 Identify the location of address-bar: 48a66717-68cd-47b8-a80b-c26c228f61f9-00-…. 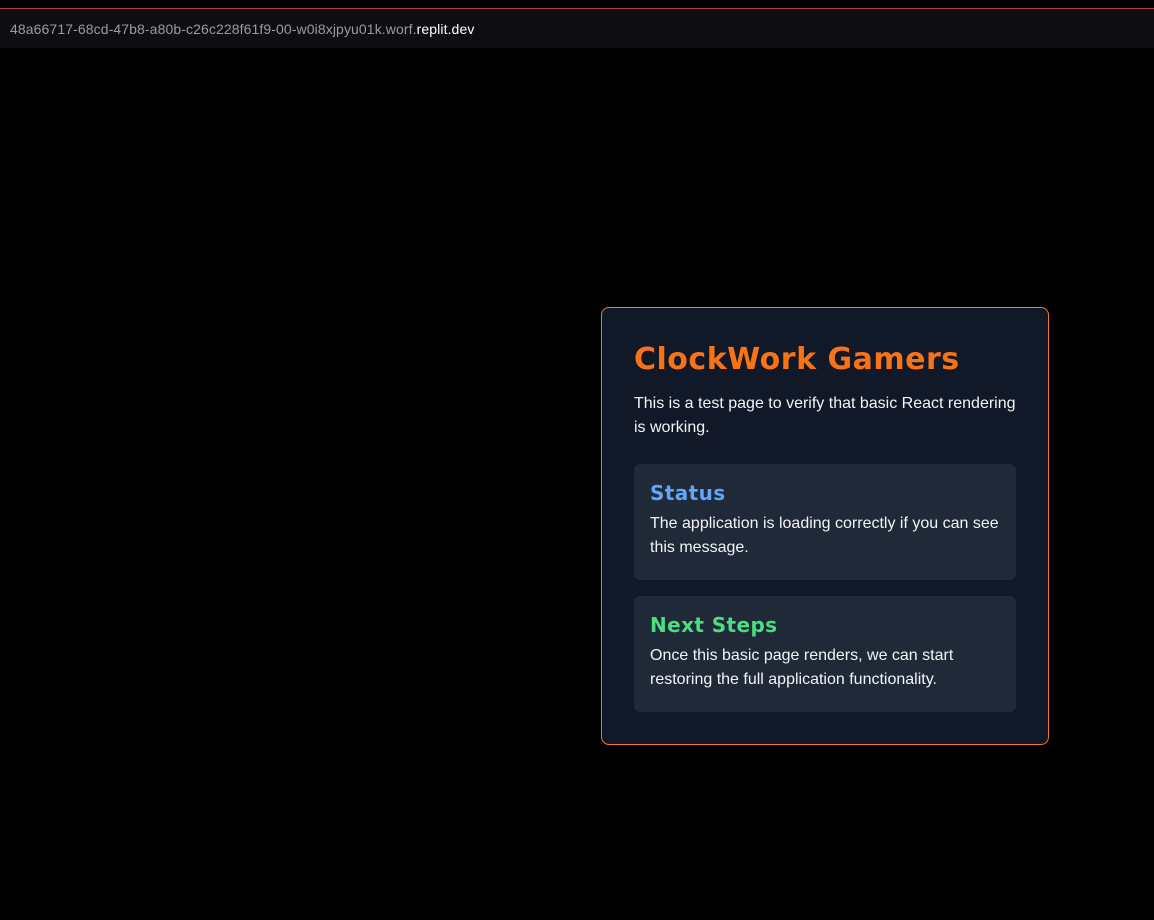
(577, 28).